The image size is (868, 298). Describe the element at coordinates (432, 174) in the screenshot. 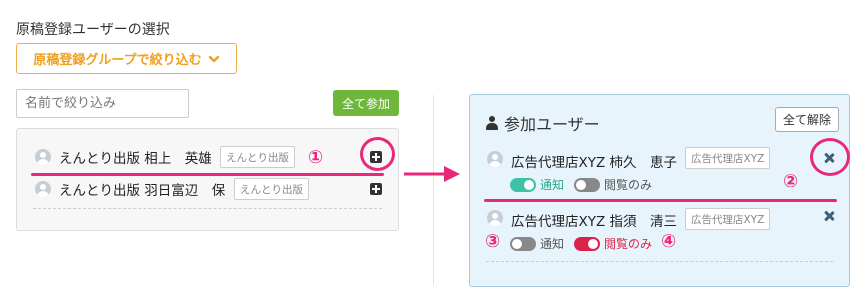

I see `arrow-right-icon` at that location.